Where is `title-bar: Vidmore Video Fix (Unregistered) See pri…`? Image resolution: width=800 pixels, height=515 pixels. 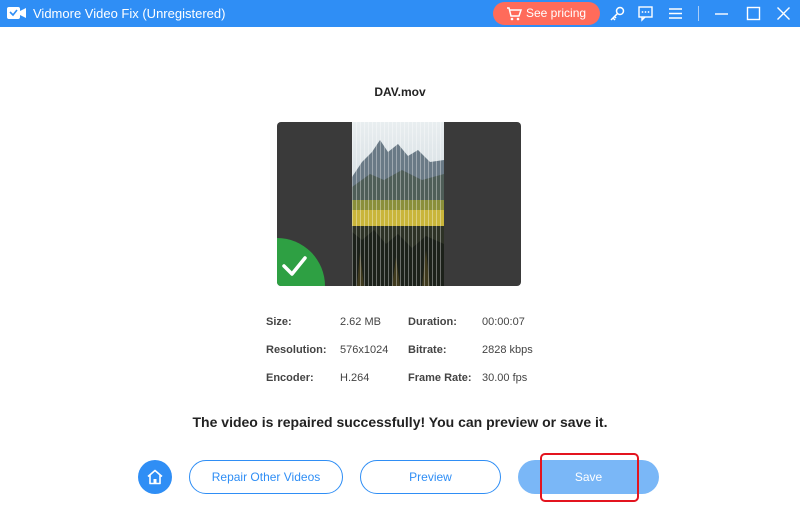
title-bar: Vidmore Video Fix (Unregistered) See pri… is located at coordinates (400, 13).